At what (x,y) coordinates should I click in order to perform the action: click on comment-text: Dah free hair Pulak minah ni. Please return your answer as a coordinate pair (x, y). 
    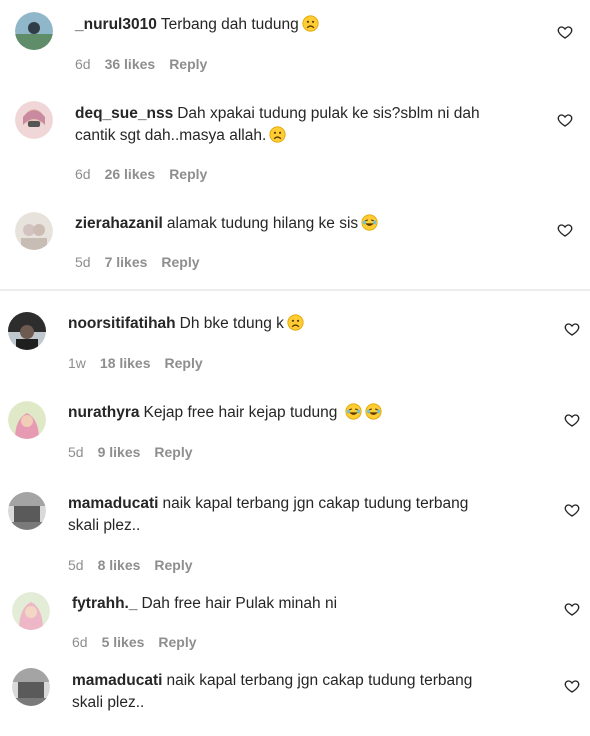
    Looking at the image, I should click on (239, 603).